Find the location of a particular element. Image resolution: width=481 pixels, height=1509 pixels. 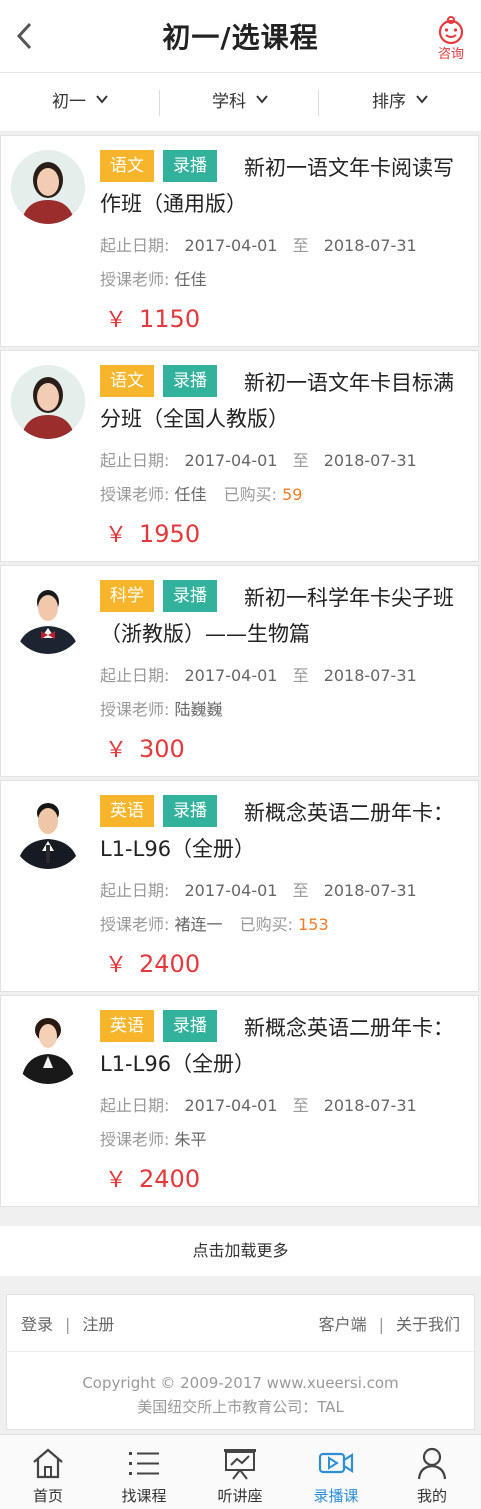

teacher-row: 授课老师: 任佳 已购买: 59 is located at coordinates (201, 493).